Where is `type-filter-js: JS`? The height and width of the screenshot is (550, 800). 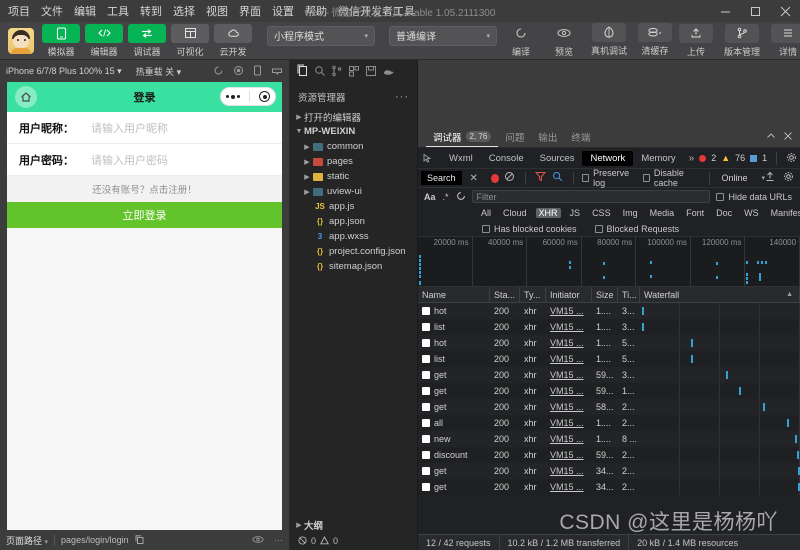 type-filter-js: JS is located at coordinates (575, 213).